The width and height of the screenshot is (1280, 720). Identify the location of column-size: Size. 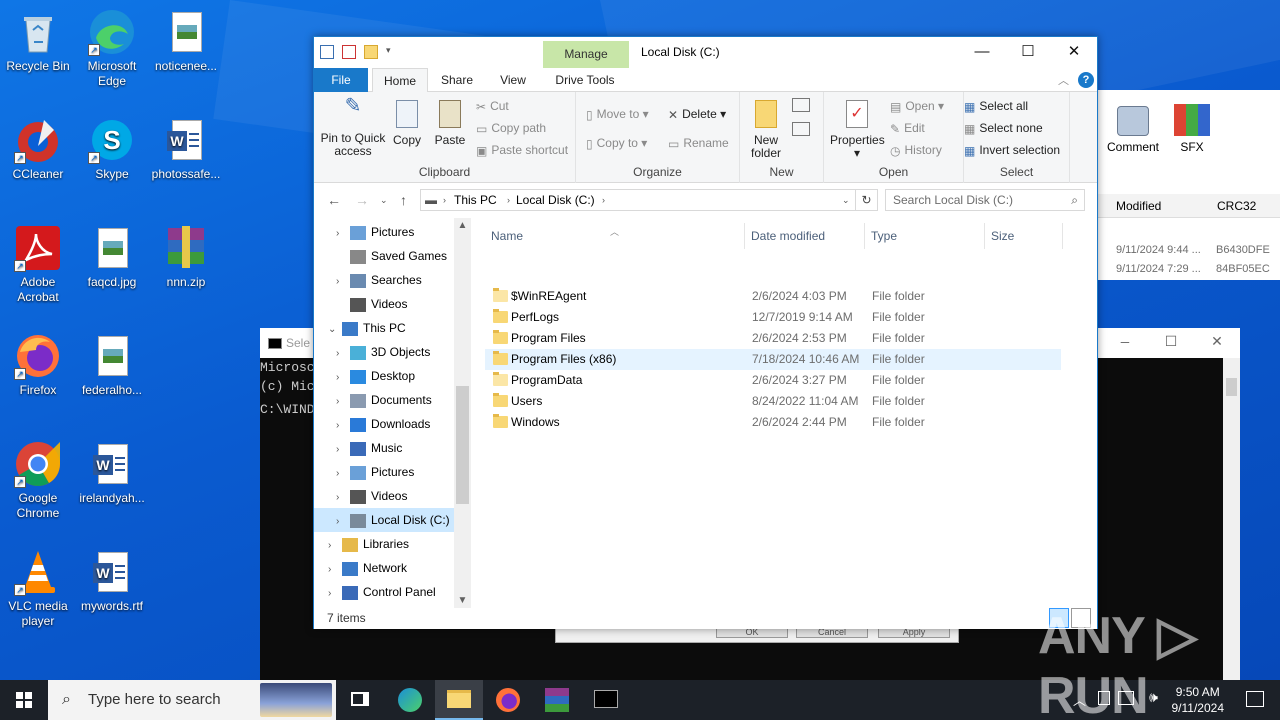
(1024, 236).